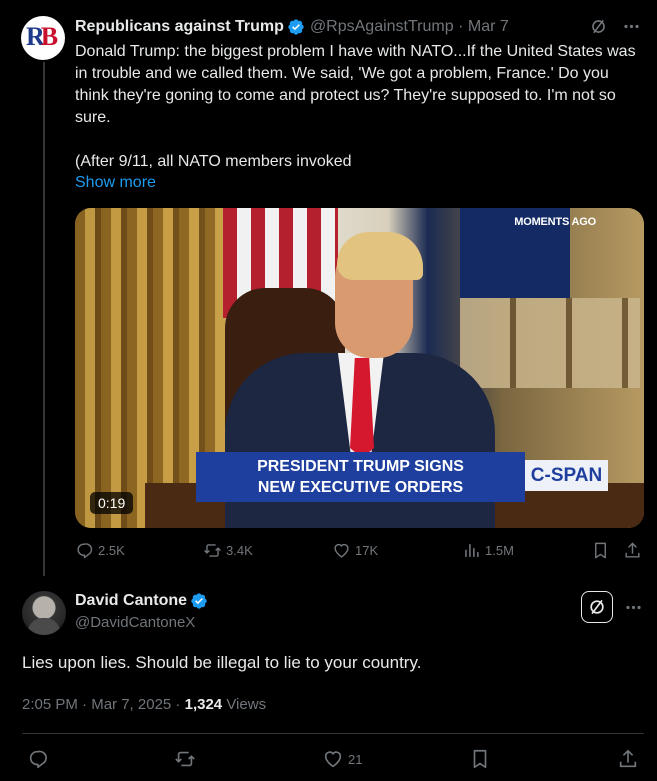 The image size is (657, 781). I want to click on grok-button, so click(597, 607).